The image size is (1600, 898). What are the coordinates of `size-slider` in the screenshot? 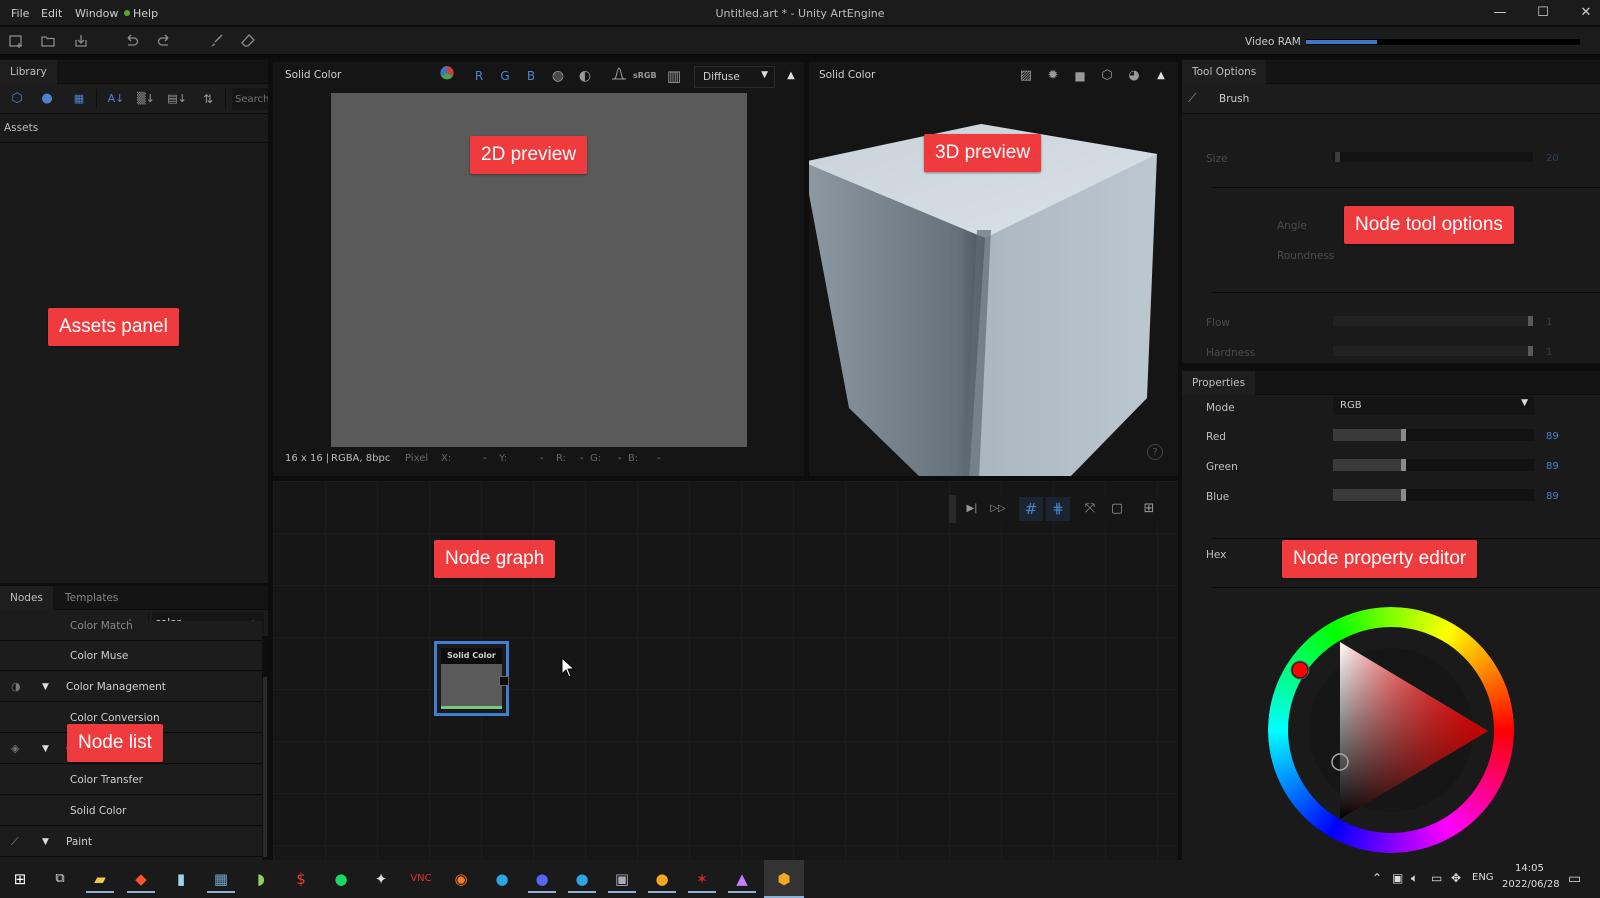 It's located at (1433, 157).